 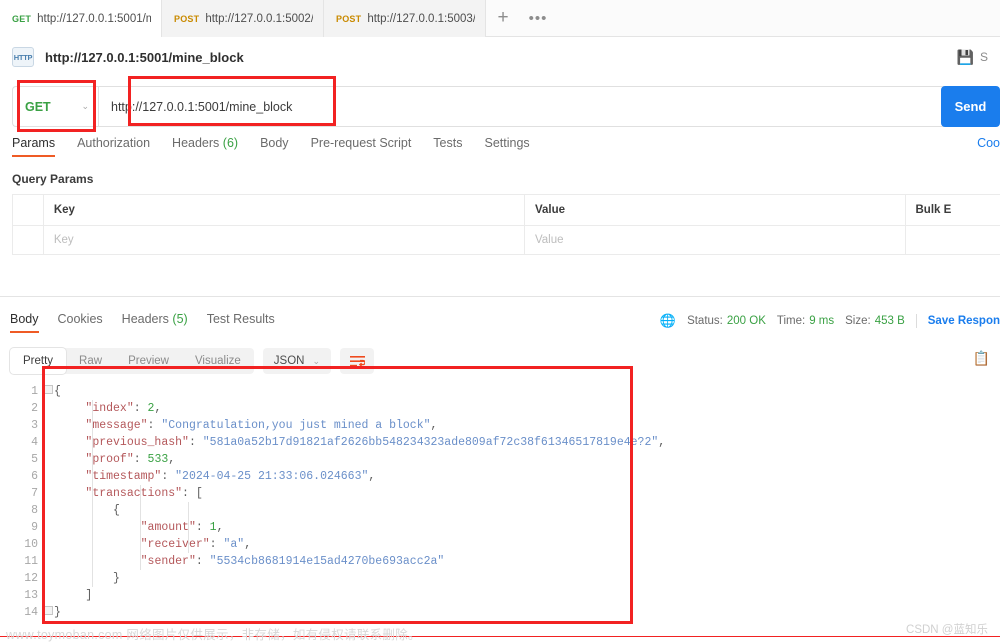 What do you see at coordinates (34, 476) in the screenshot?
I see `line-number: 6` at bounding box center [34, 476].